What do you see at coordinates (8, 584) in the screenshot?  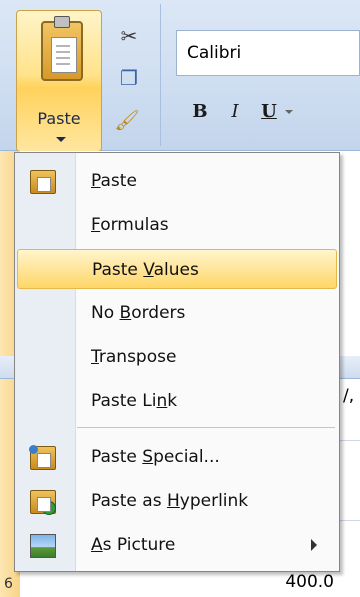 I see `row-number: 6` at bounding box center [8, 584].